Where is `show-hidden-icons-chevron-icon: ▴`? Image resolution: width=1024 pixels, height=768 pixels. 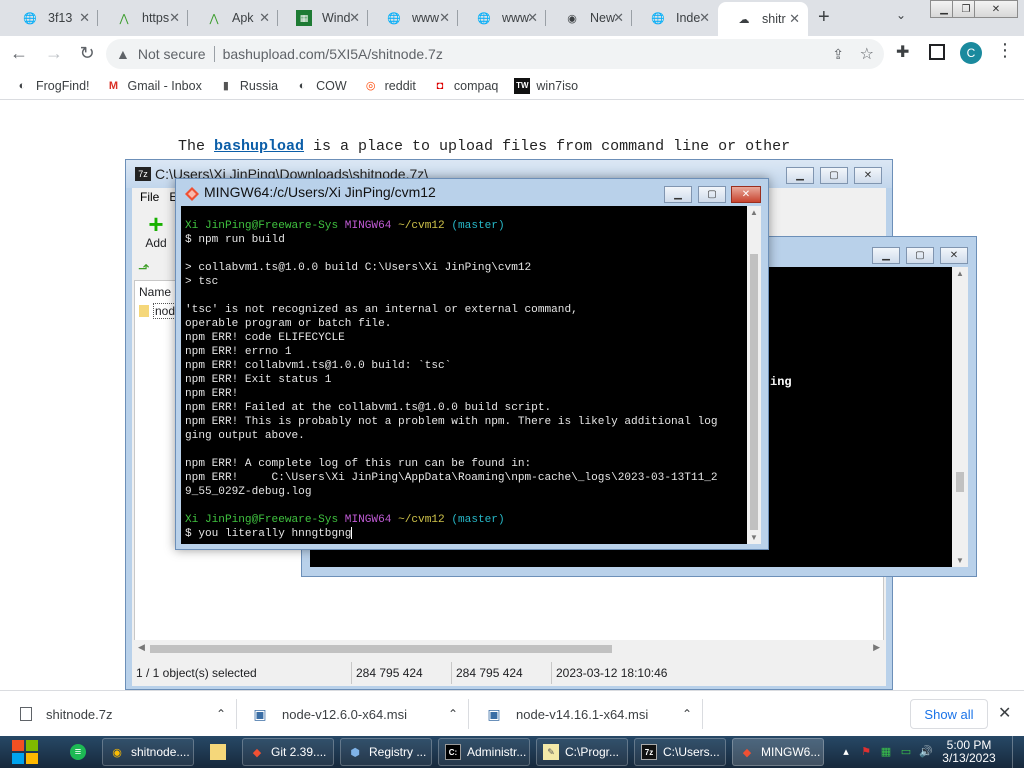
show-hidden-icons-chevron-icon: ▴ is located at coordinates (846, 751).